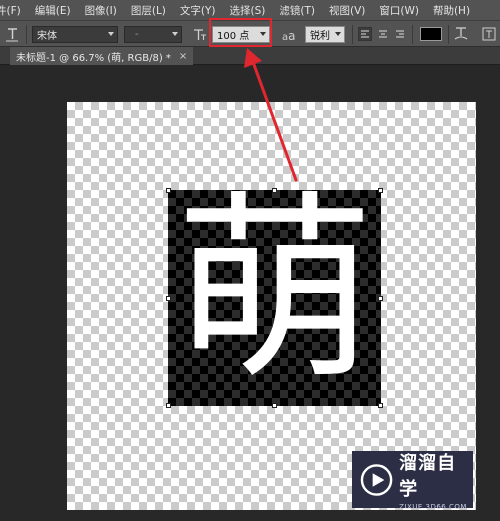  I want to click on play-logo-icon, so click(376, 479).